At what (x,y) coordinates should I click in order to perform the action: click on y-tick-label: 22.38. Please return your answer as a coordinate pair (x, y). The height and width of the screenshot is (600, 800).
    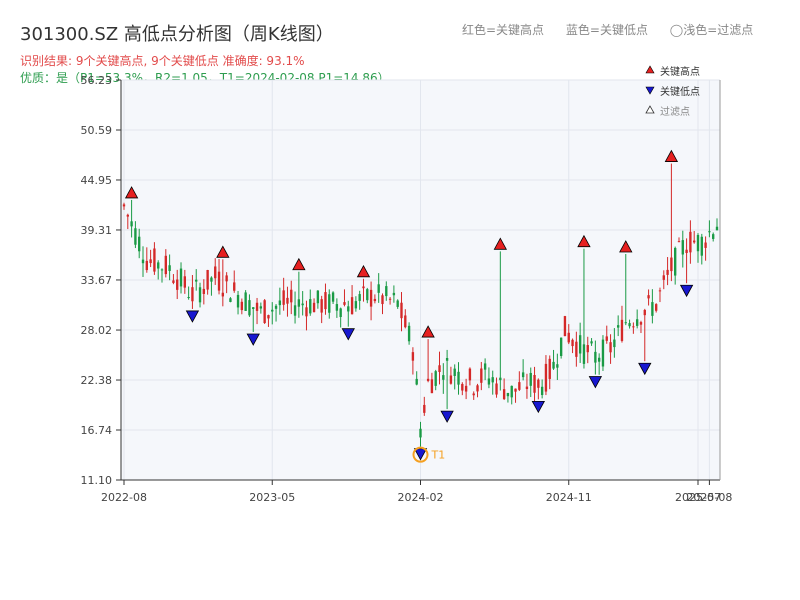
    Looking at the image, I should click on (97, 380).